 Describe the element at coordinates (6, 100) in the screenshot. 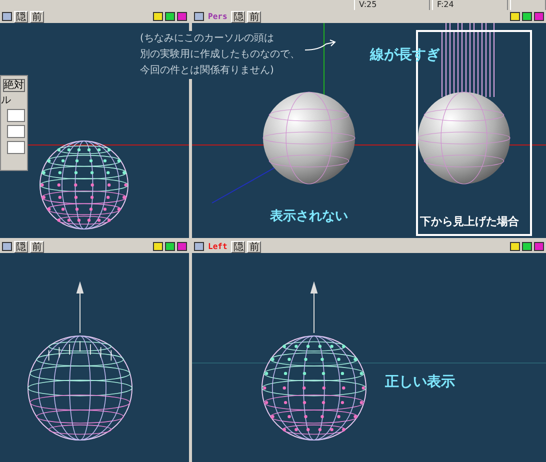

I see `dialog-label: ル` at that location.